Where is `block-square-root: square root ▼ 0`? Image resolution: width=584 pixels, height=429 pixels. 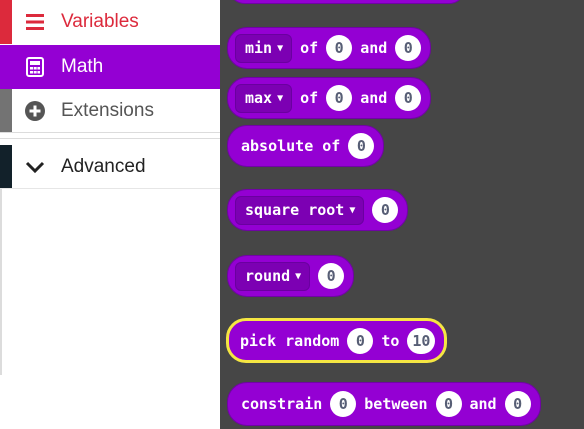
block-square-root: square root ▼ 0 is located at coordinates (318, 210).